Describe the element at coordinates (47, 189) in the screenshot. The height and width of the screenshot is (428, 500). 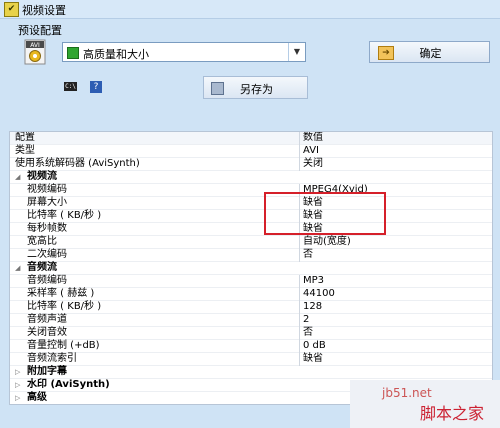
I see `property-name: 视频编码` at that location.